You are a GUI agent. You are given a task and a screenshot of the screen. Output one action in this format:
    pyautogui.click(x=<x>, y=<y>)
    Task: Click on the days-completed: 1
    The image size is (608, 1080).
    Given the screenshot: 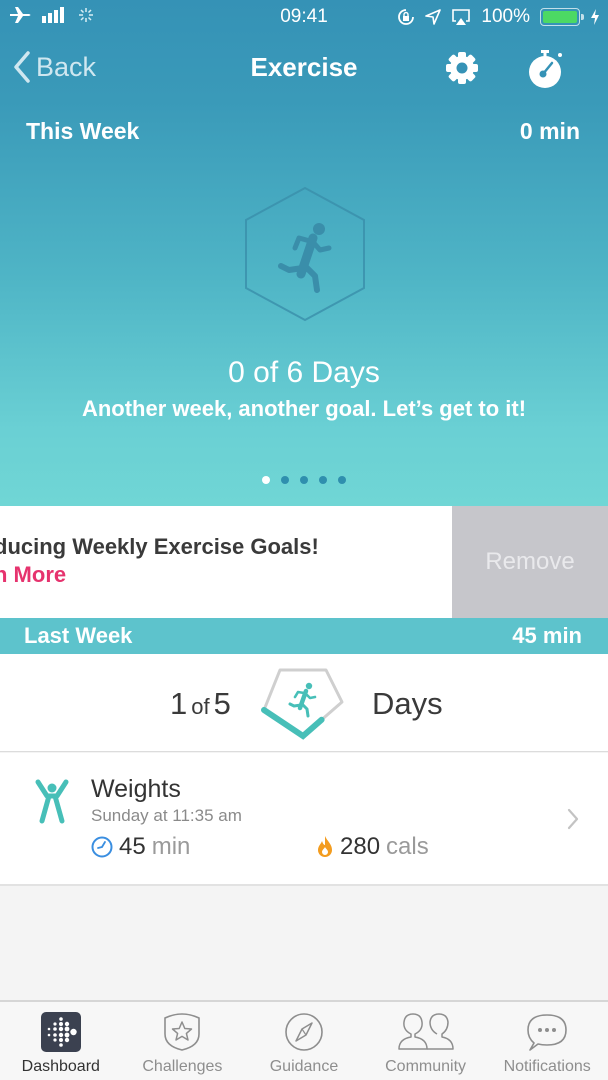 What is the action you would take?
    pyautogui.click(x=179, y=703)
    